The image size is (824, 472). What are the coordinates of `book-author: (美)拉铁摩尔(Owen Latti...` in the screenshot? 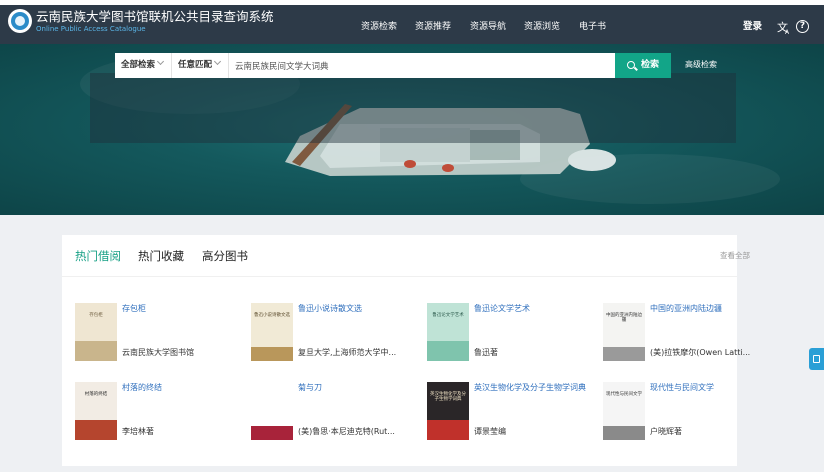 It's located at (700, 352).